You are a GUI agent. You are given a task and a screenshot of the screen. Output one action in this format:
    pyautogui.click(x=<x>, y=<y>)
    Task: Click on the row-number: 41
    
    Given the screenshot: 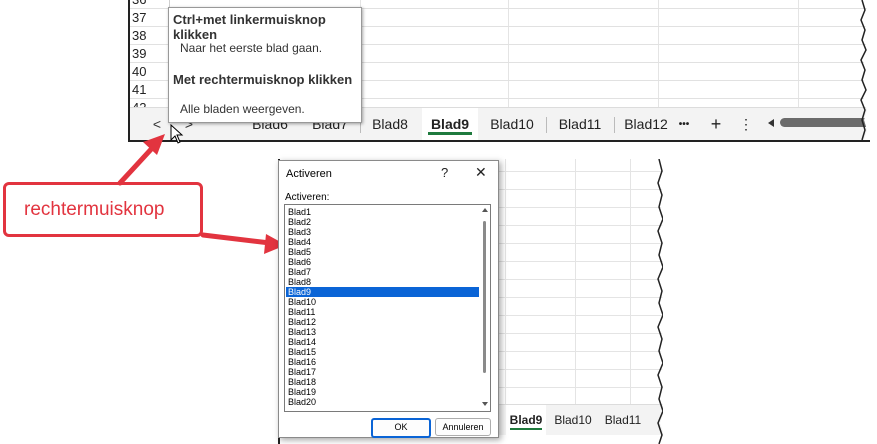 What is the action you would take?
    pyautogui.click(x=150, y=89)
    